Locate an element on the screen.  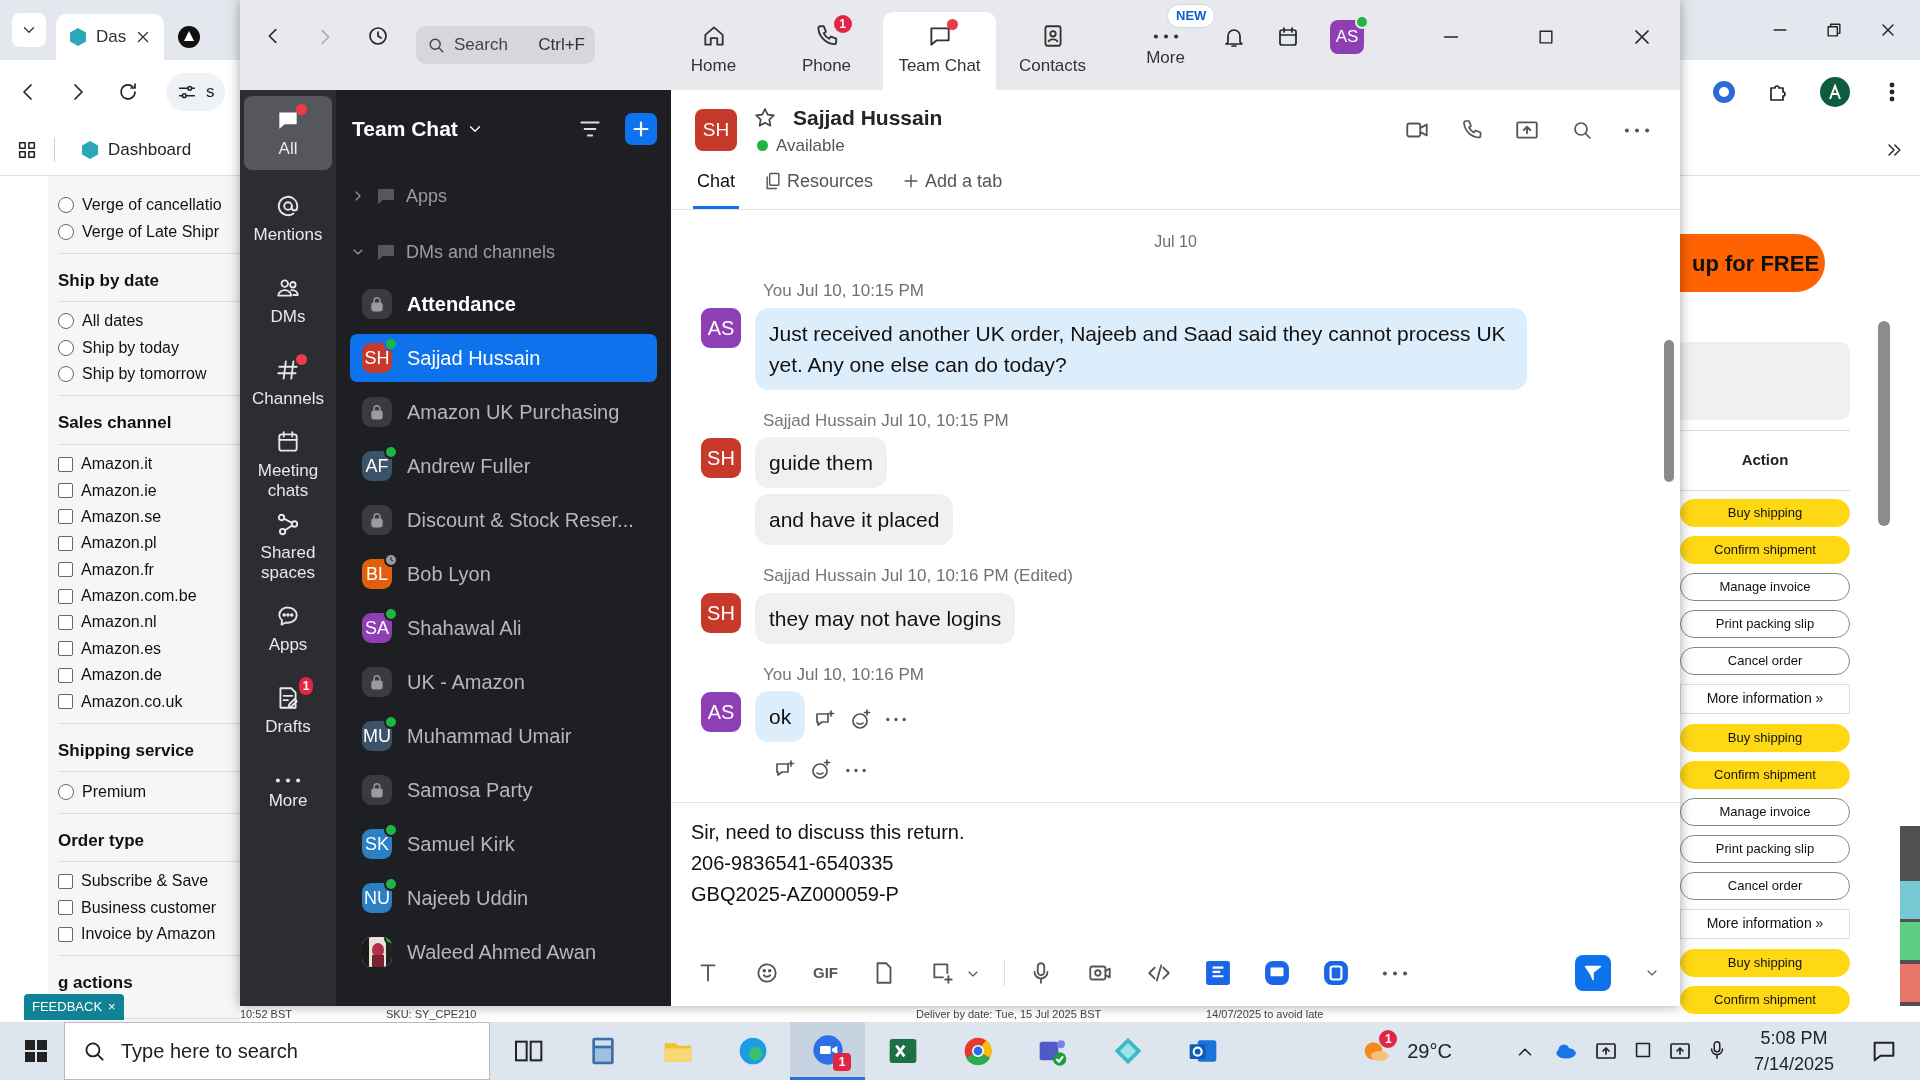
list-title: Team Chat is located at coordinates (418, 129).